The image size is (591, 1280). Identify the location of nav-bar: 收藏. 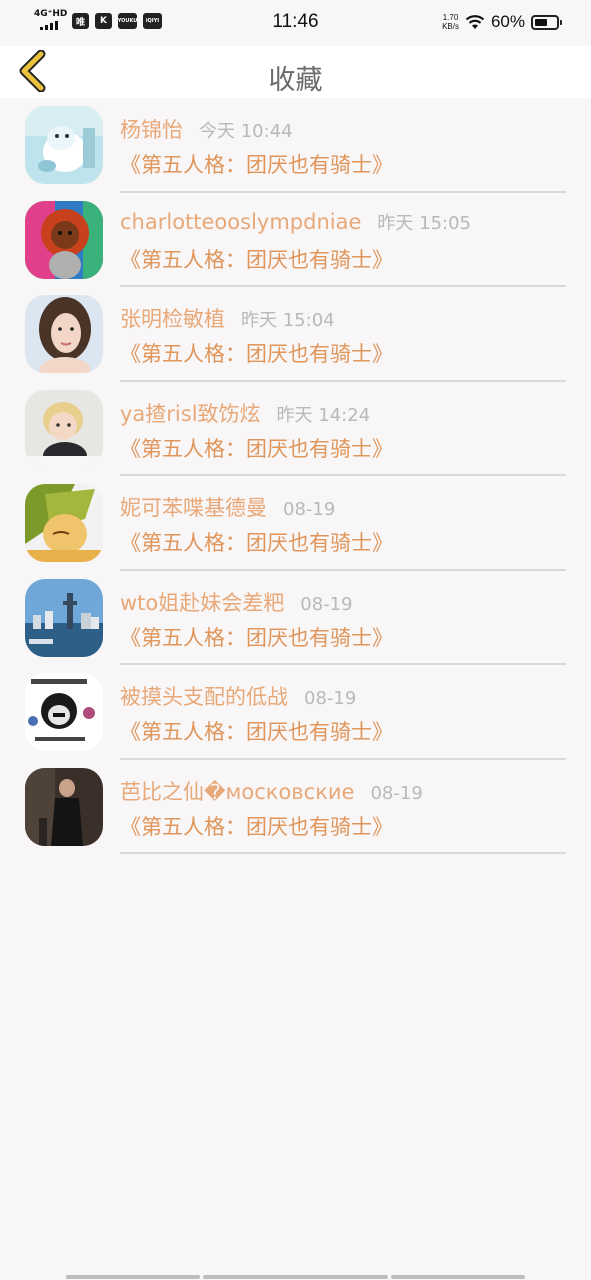
(295, 72).